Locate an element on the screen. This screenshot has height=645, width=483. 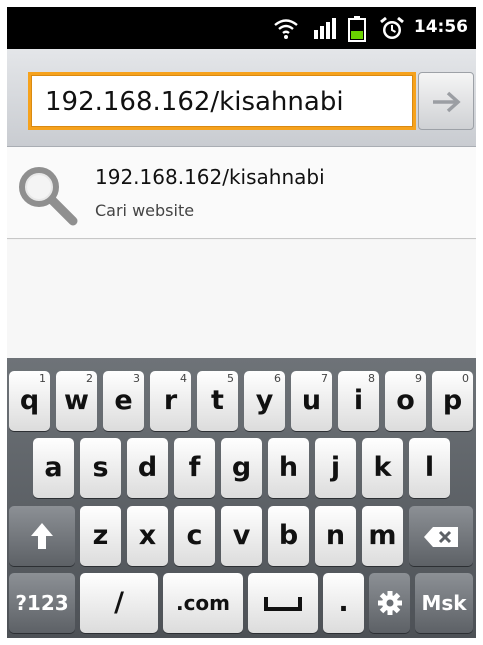
key-i: i8 is located at coordinates (358, 401).